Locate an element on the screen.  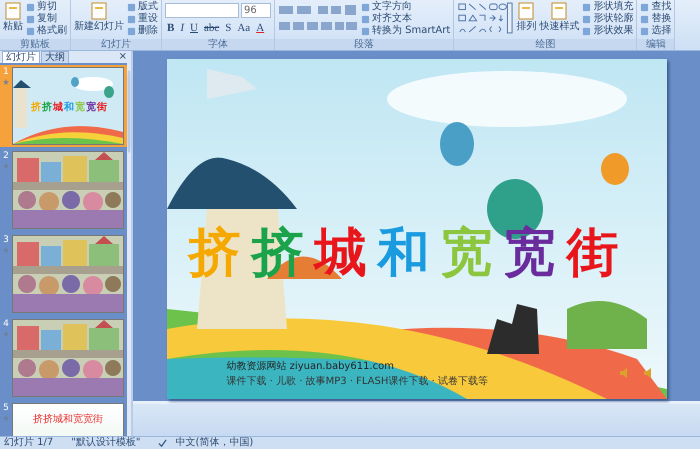
ribbon-button: 排列 is located at coordinates (526, 19).